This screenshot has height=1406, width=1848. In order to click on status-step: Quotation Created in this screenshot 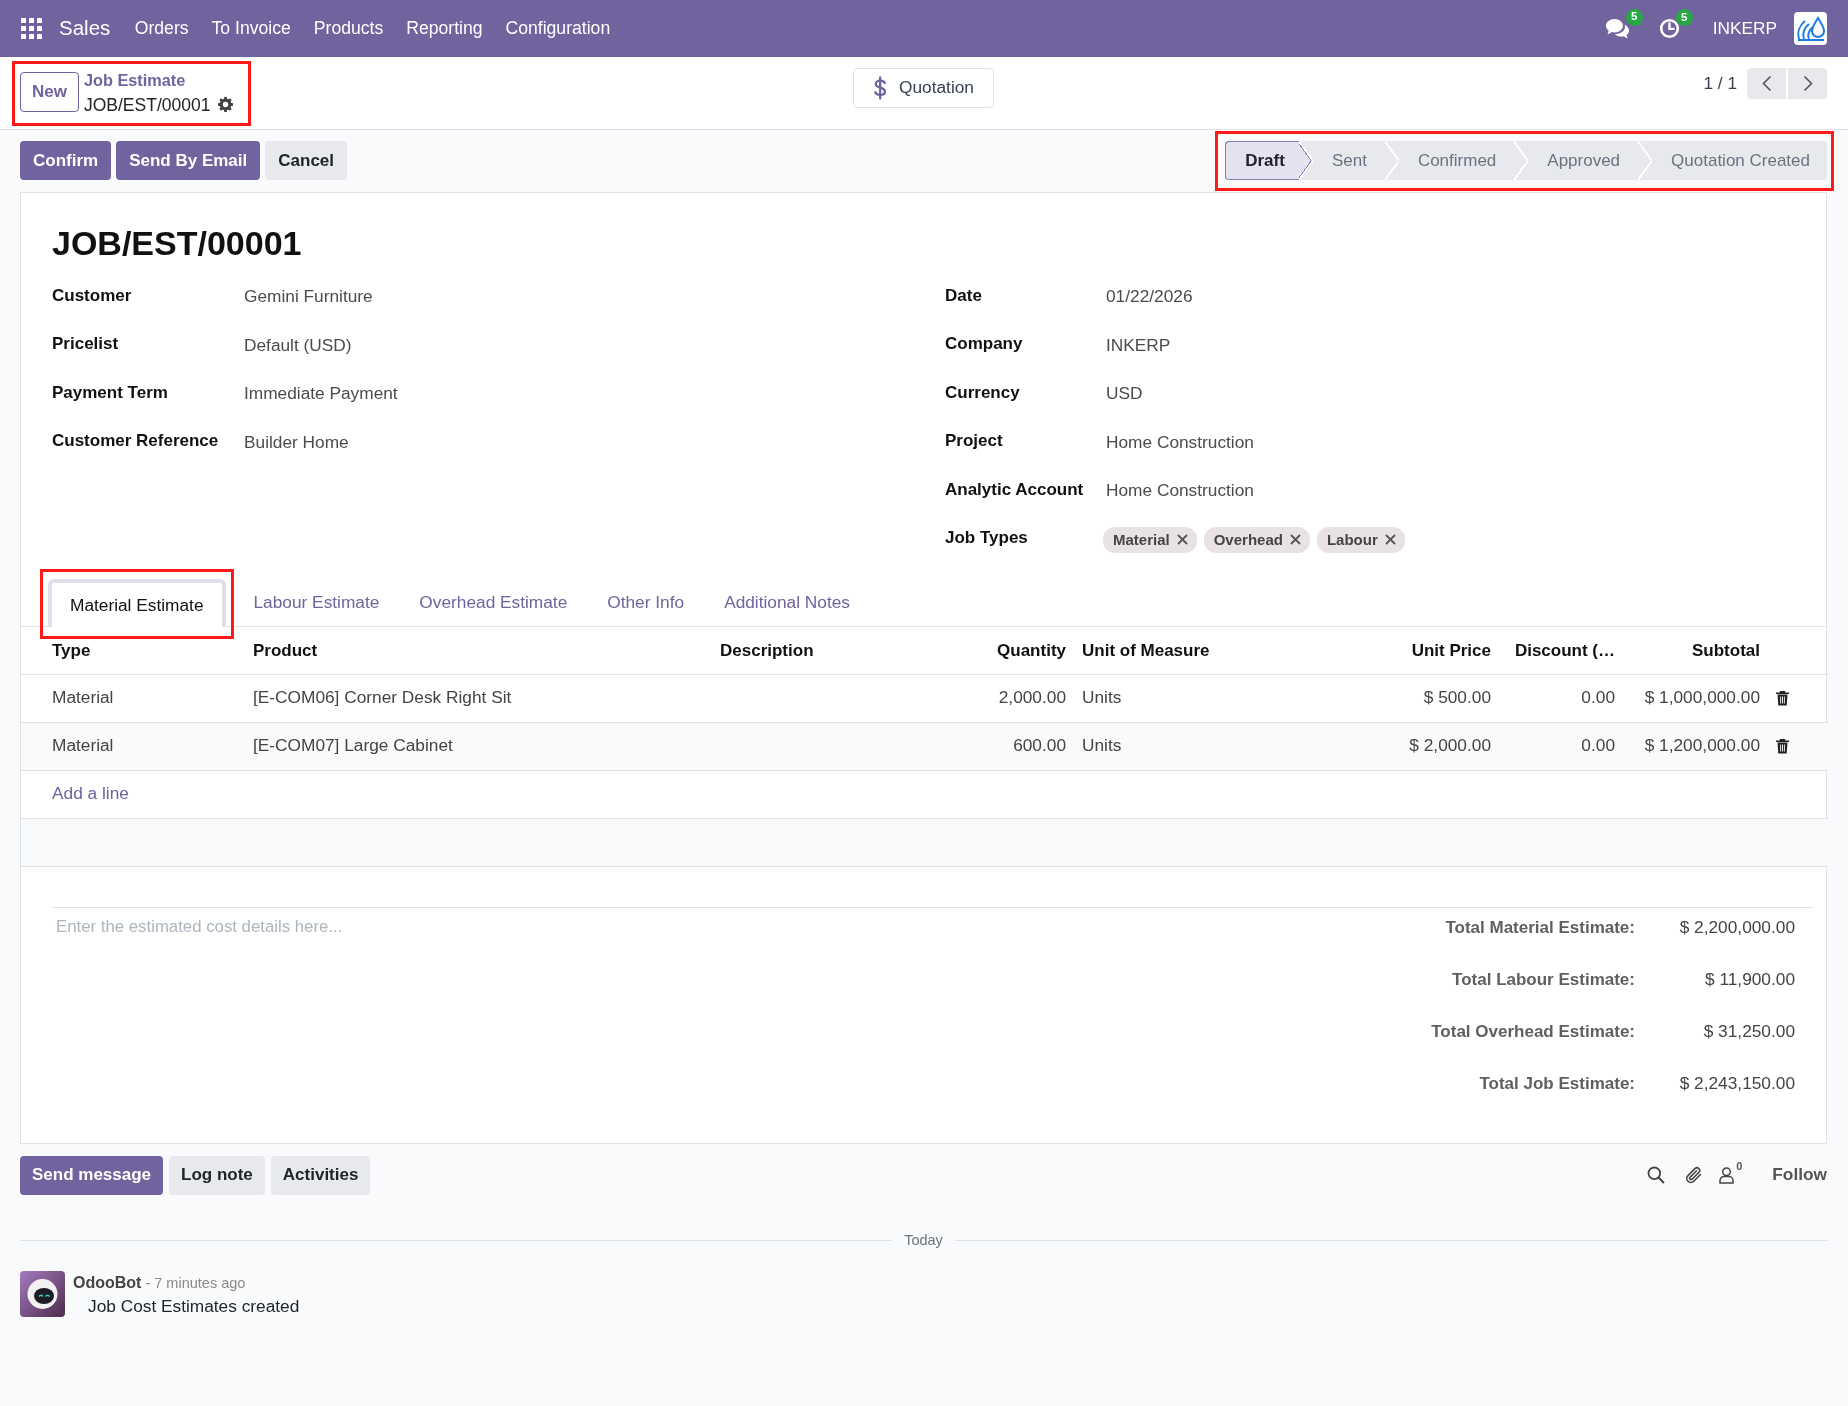, I will do `click(1732, 160)`.